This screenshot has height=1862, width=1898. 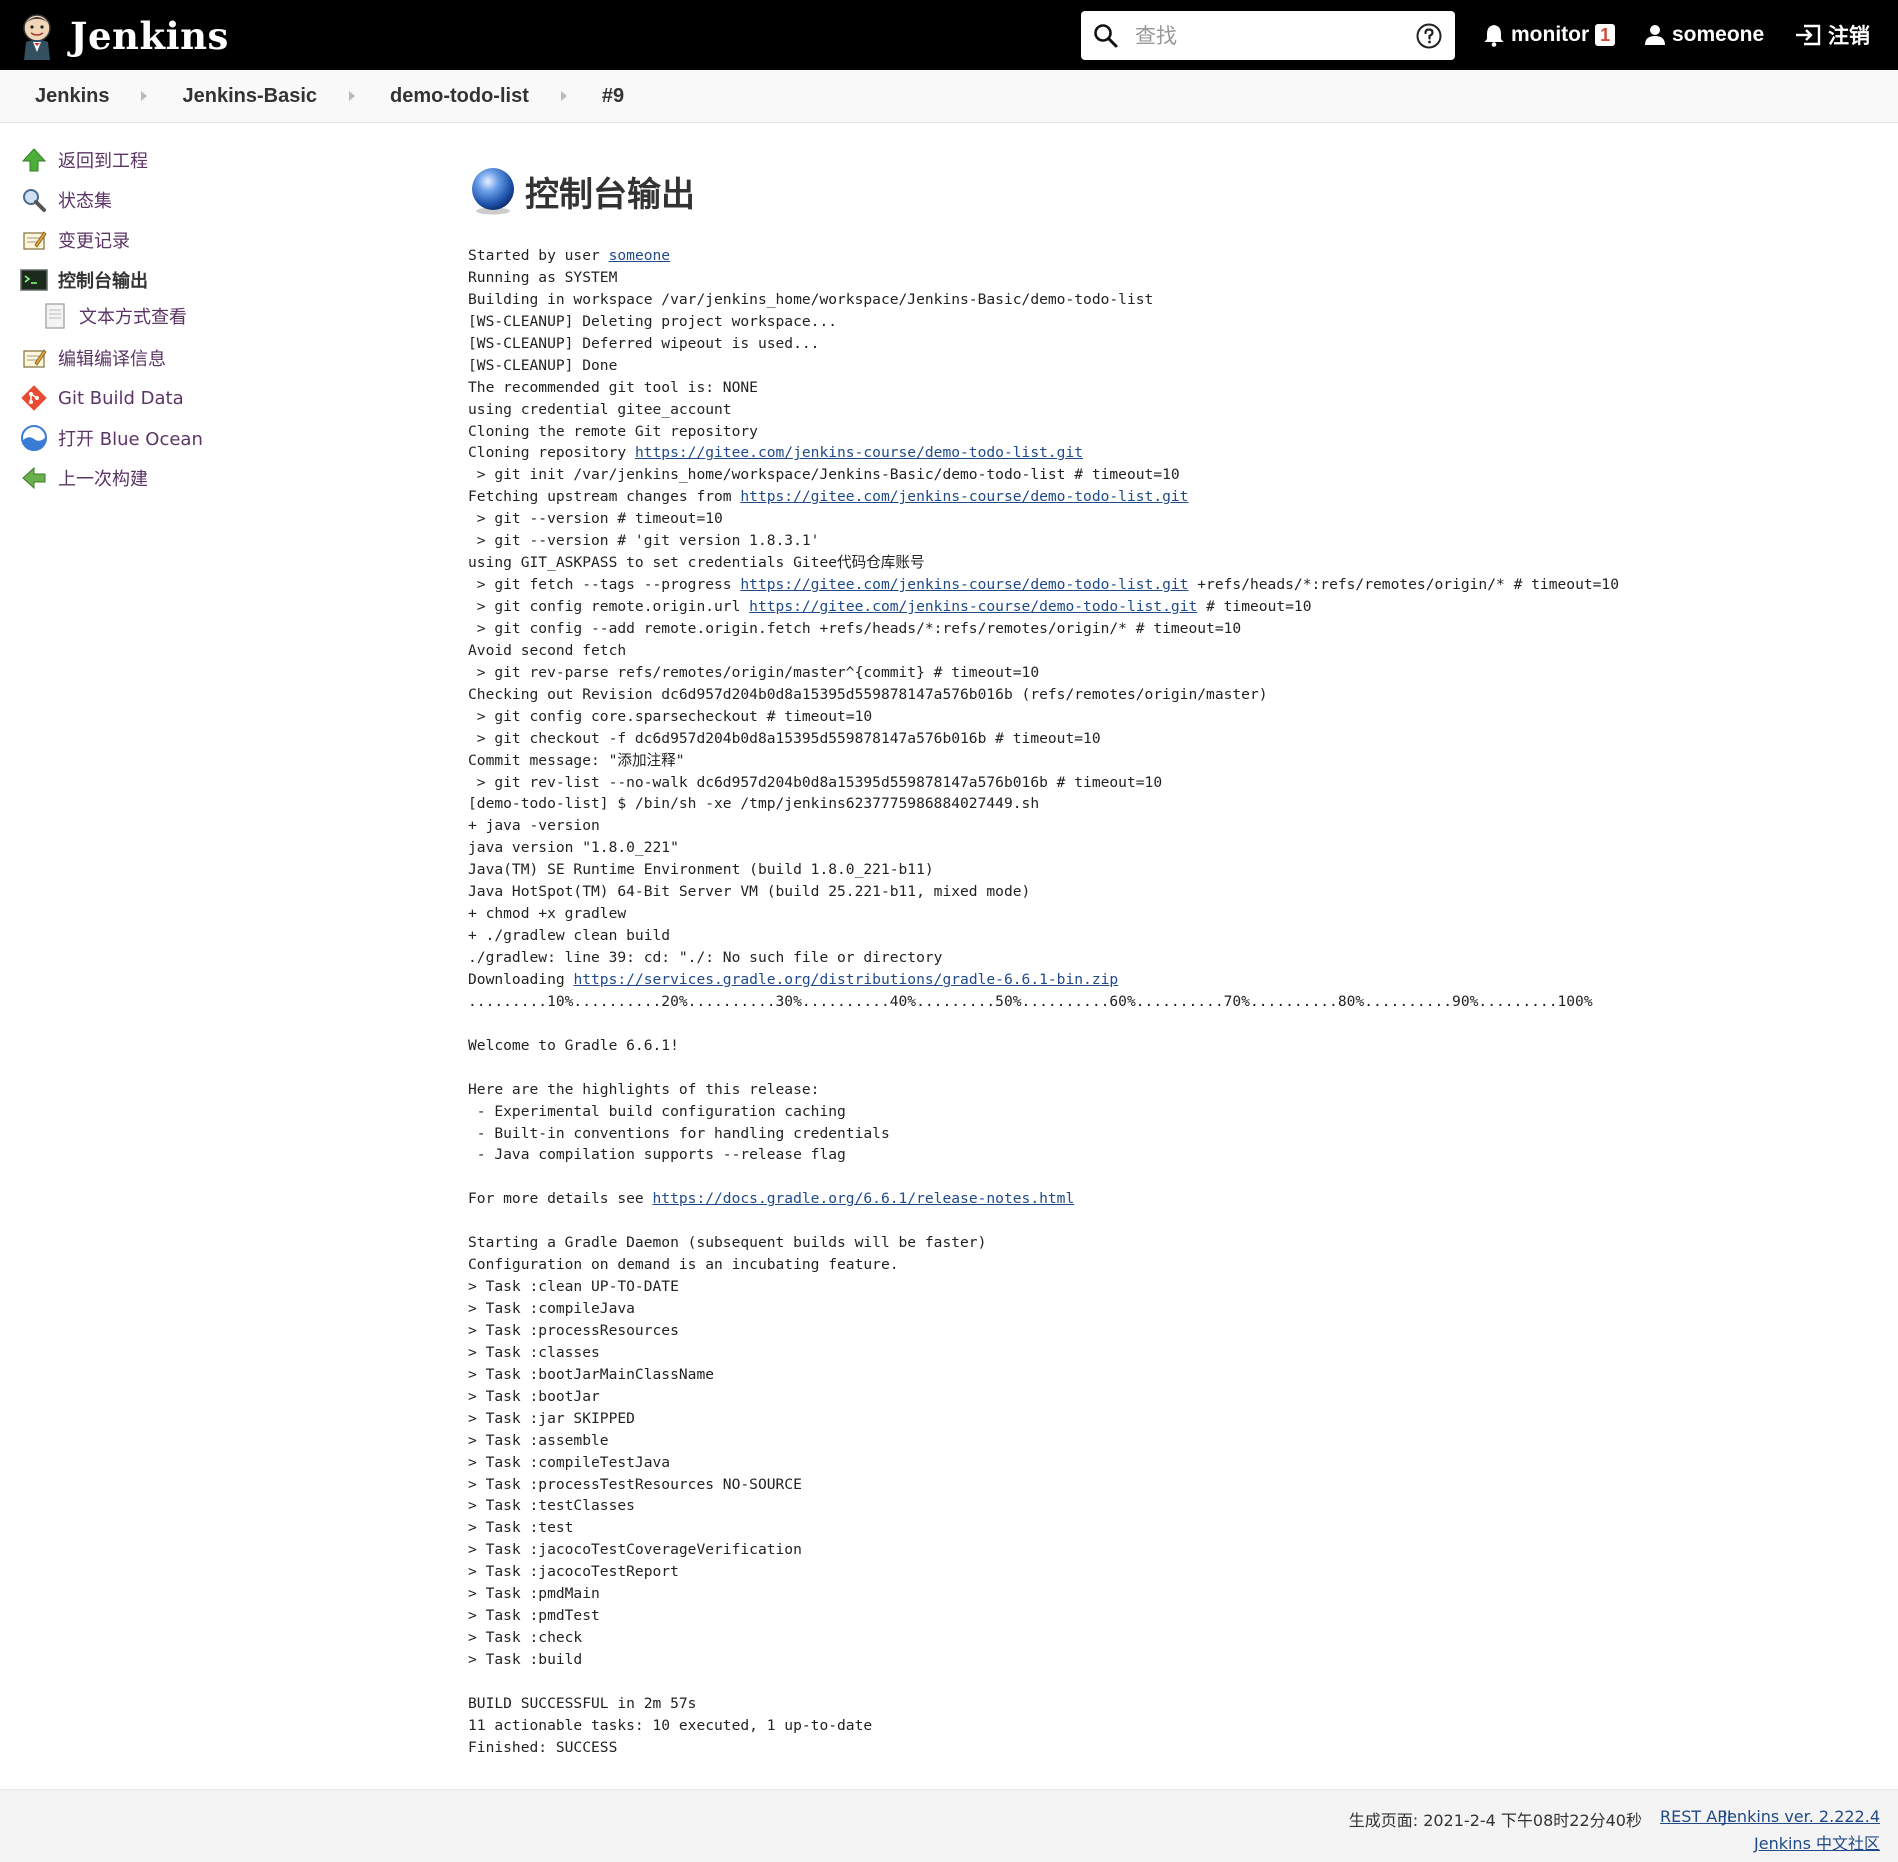 I want to click on task-label: 文本方式查看, so click(x=133, y=316).